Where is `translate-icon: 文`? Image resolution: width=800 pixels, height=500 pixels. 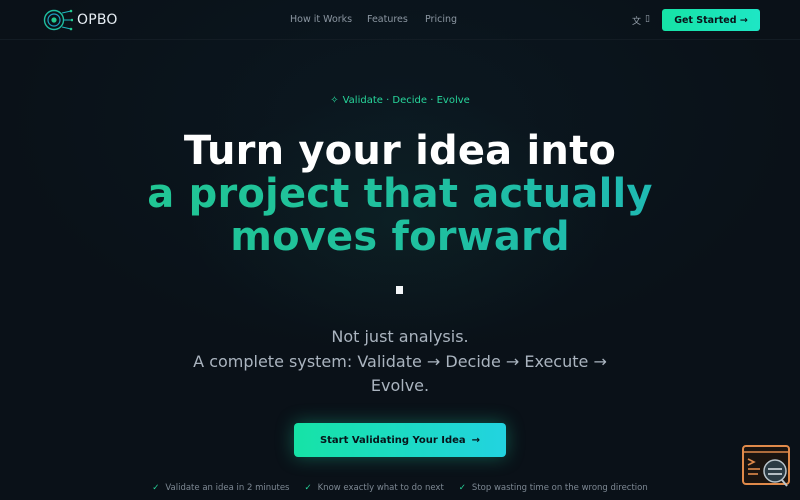 translate-icon: 文 is located at coordinates (637, 22).